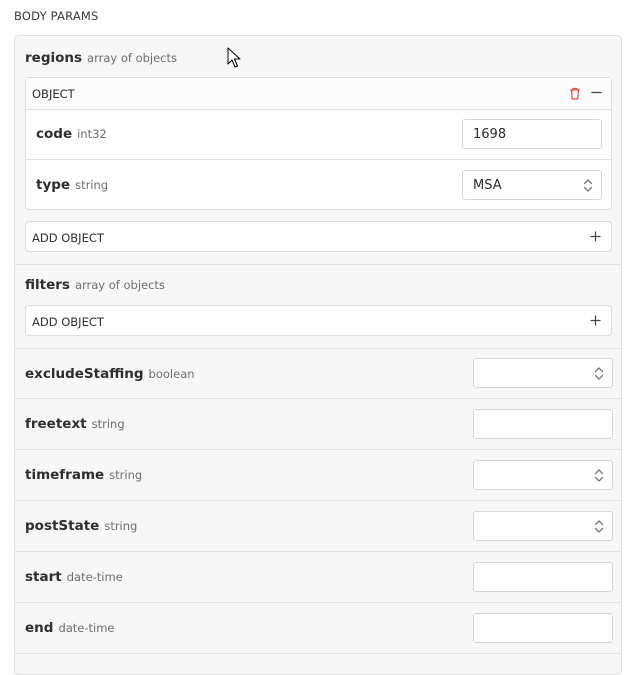 Image resolution: width=637 pixels, height=675 pixels. Describe the element at coordinates (92, 134) in the screenshot. I see `field-type: int32` at that location.